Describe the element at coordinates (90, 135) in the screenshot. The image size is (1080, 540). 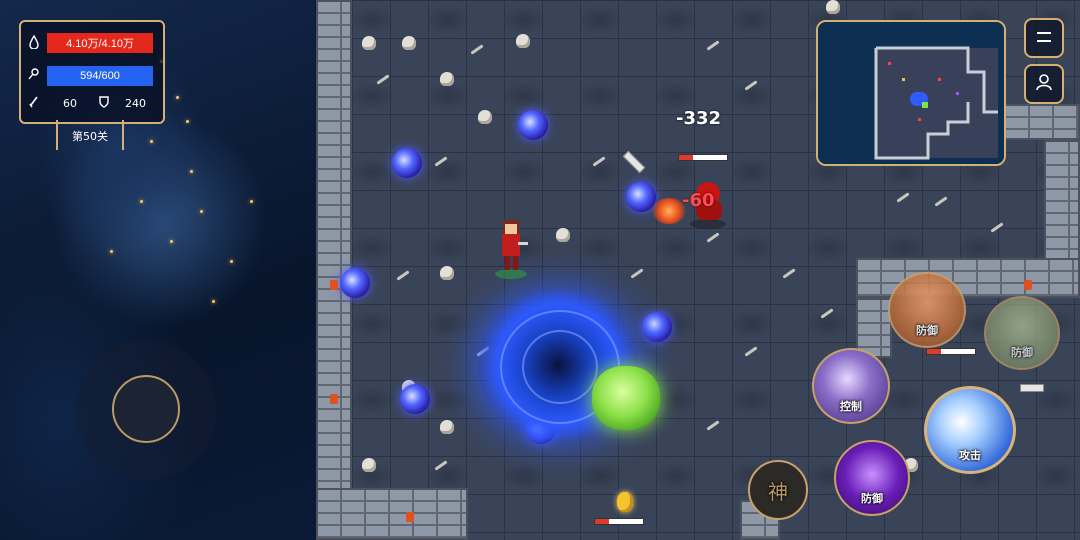
I see `level-label: 第50关` at that location.